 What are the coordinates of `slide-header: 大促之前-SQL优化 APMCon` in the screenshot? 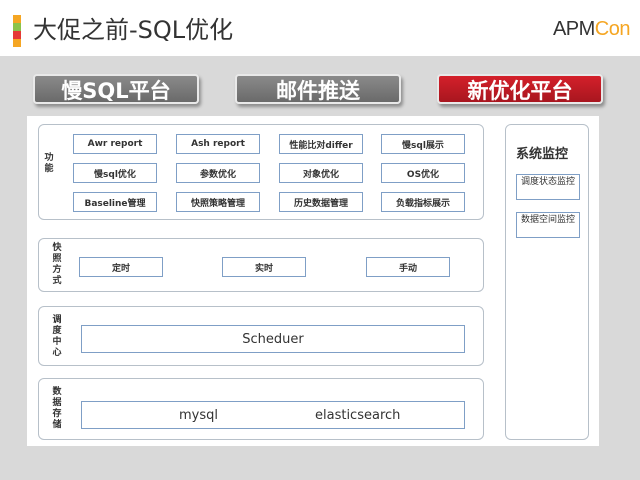 It's located at (320, 28).